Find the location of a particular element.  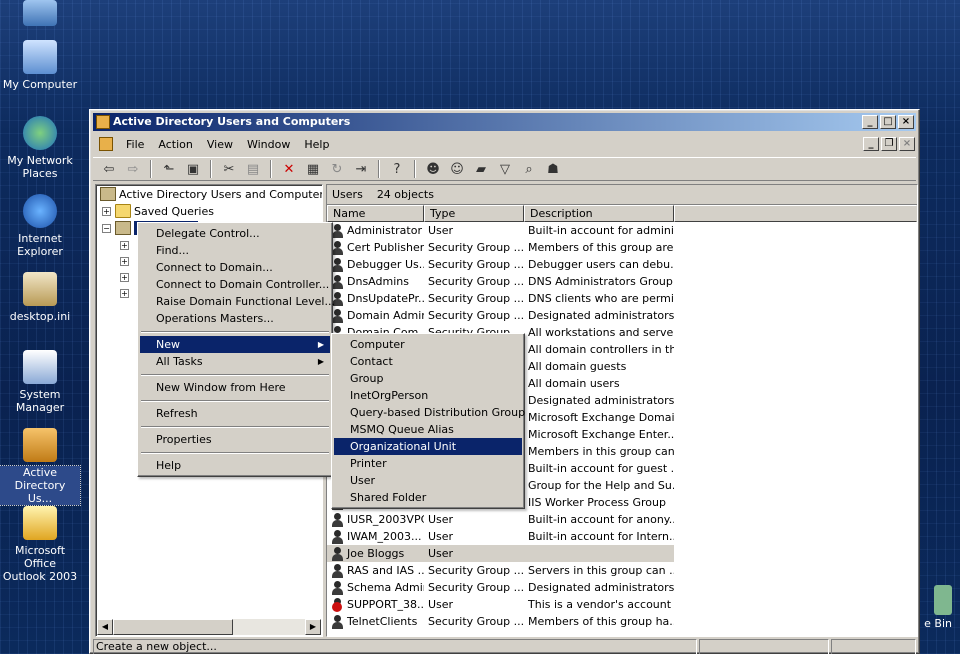

context-menu-item-help: Help is located at coordinates (235, 465).